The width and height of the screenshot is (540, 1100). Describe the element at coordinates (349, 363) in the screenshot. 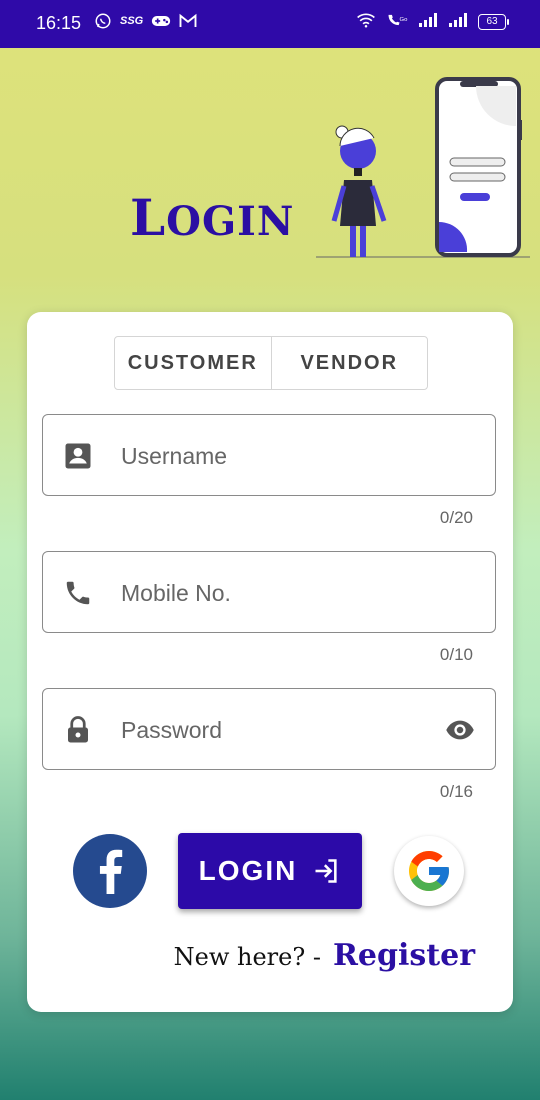

I see `tab-vendor: VENDOR` at that location.